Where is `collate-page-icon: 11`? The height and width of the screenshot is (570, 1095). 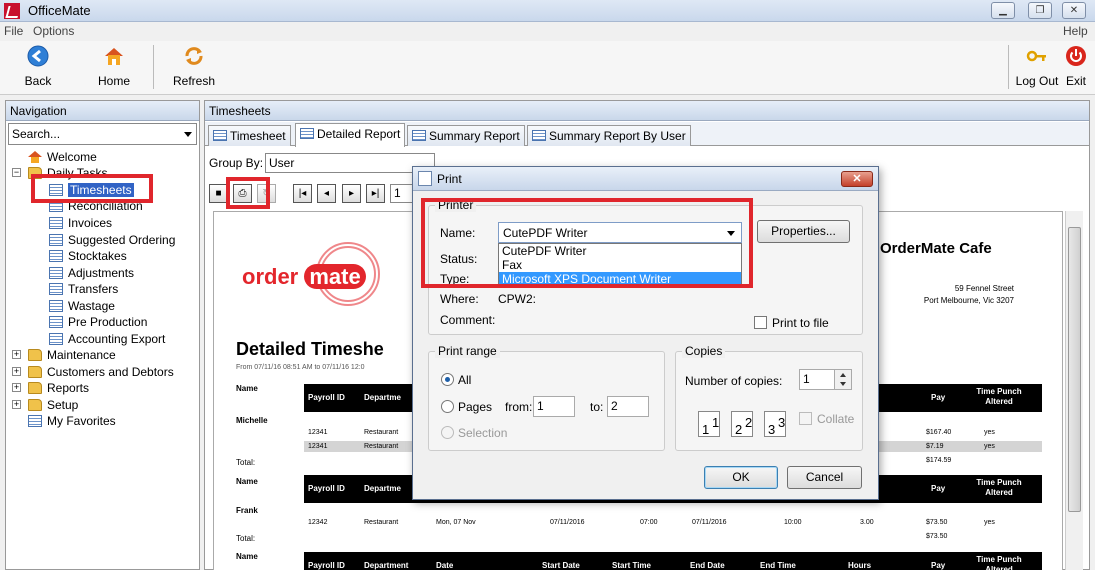
collate-page-icon: 11 is located at coordinates (709, 424).